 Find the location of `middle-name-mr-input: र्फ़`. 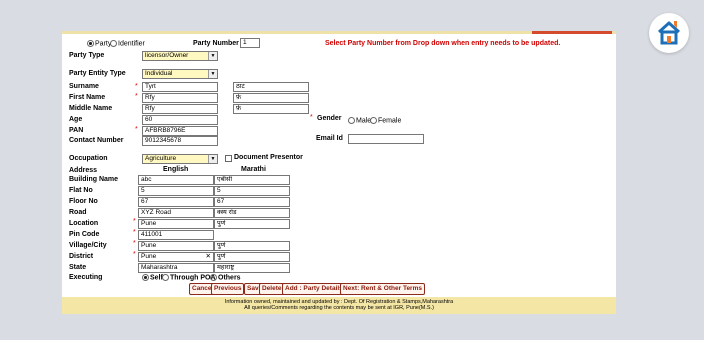

middle-name-mr-input: र्फ़ is located at coordinates (271, 109).